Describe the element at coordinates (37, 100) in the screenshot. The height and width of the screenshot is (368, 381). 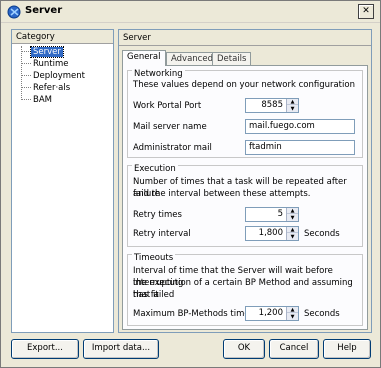
I see `tree-item-bam: BAM` at that location.